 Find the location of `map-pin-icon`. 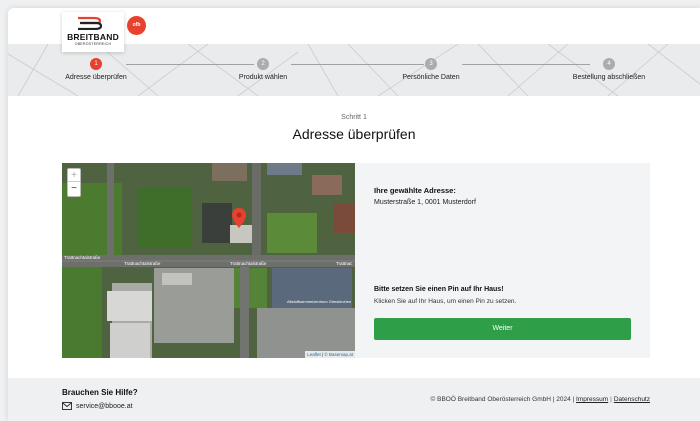

map-pin-icon is located at coordinates (239, 218).